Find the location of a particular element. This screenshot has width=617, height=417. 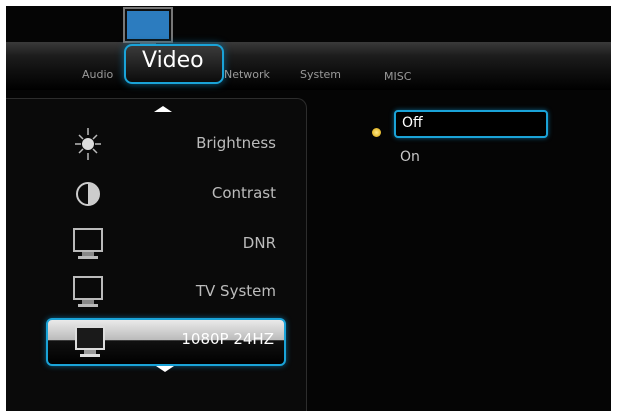

option-on: On is located at coordinates (469, 158).